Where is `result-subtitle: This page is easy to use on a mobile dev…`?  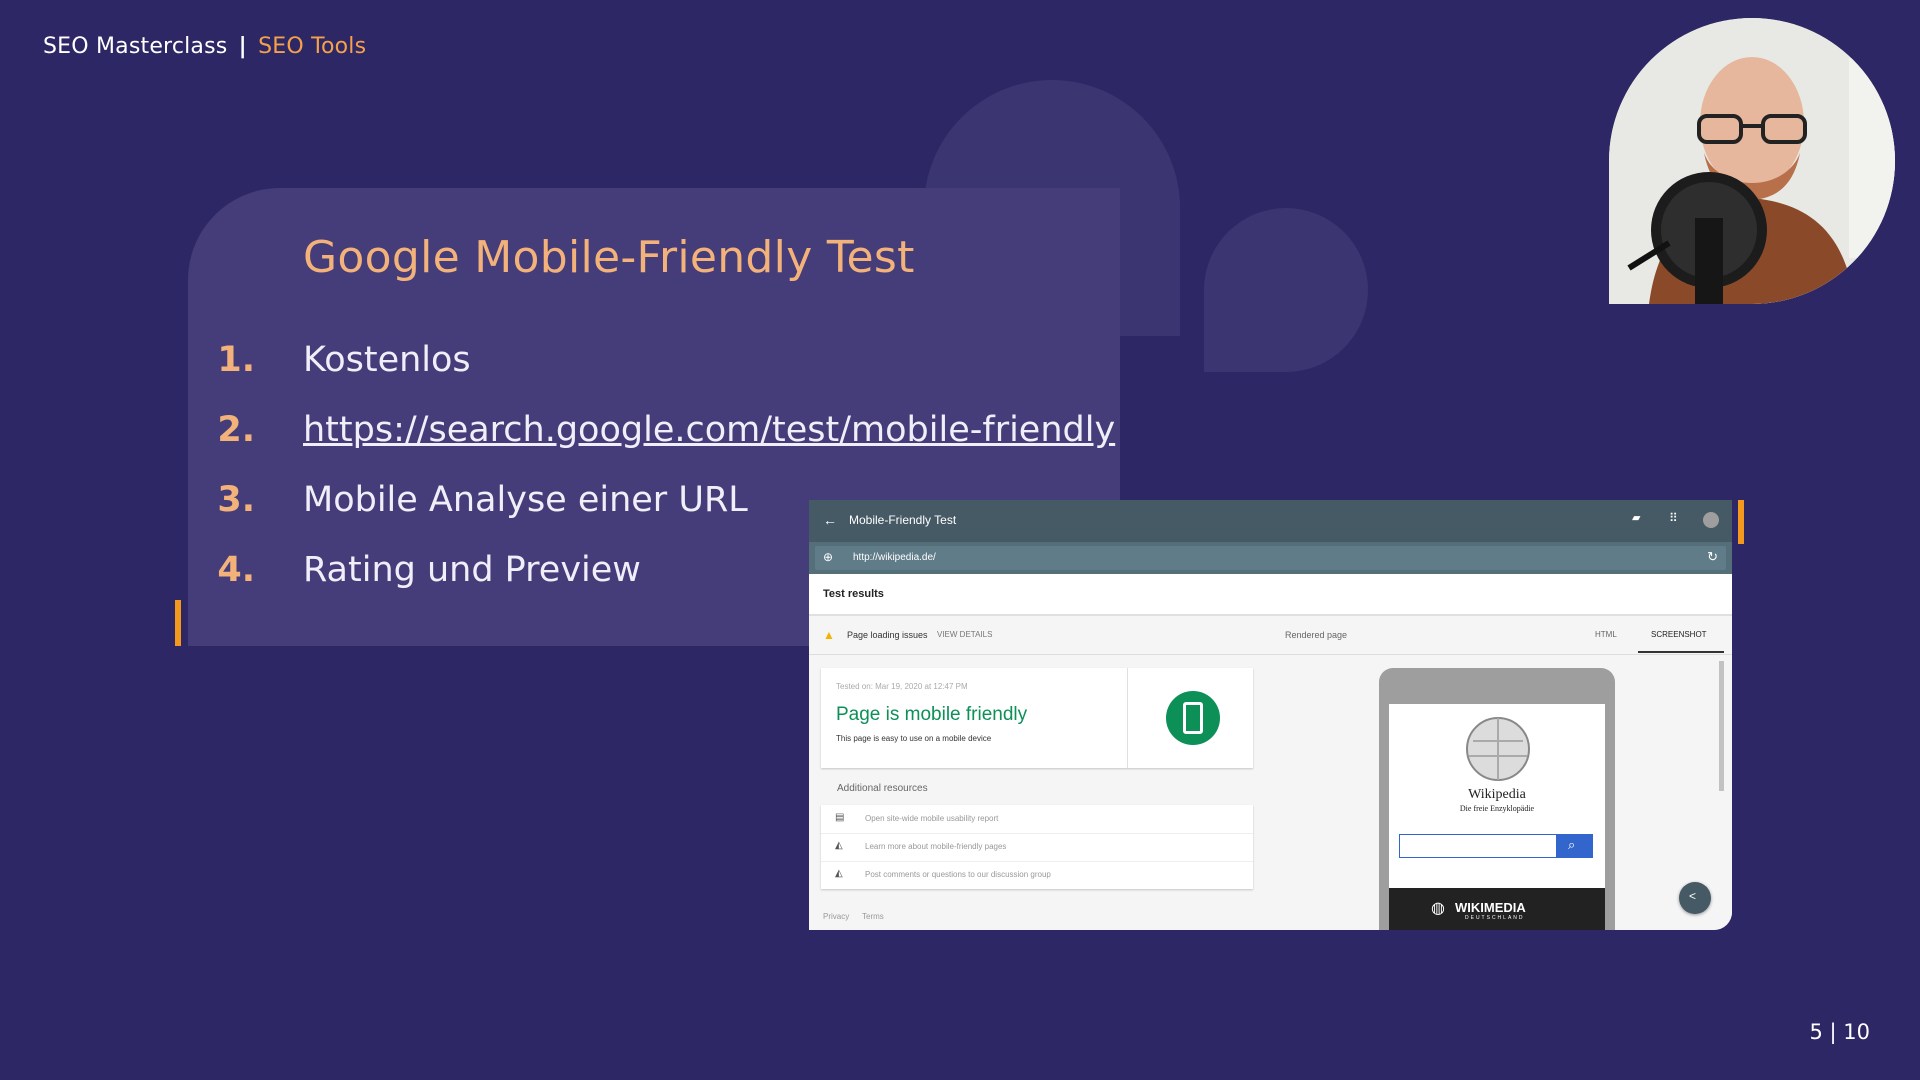 result-subtitle: This page is easy to use on a mobile dev… is located at coordinates (914, 738).